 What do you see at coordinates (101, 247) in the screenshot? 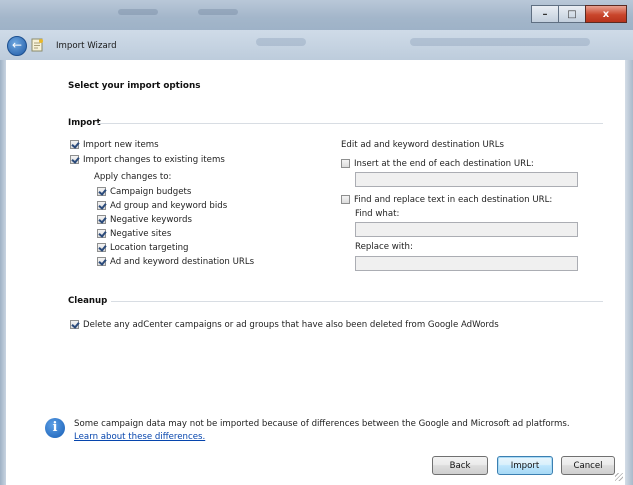
I see `location-targeting-checkbox` at bounding box center [101, 247].